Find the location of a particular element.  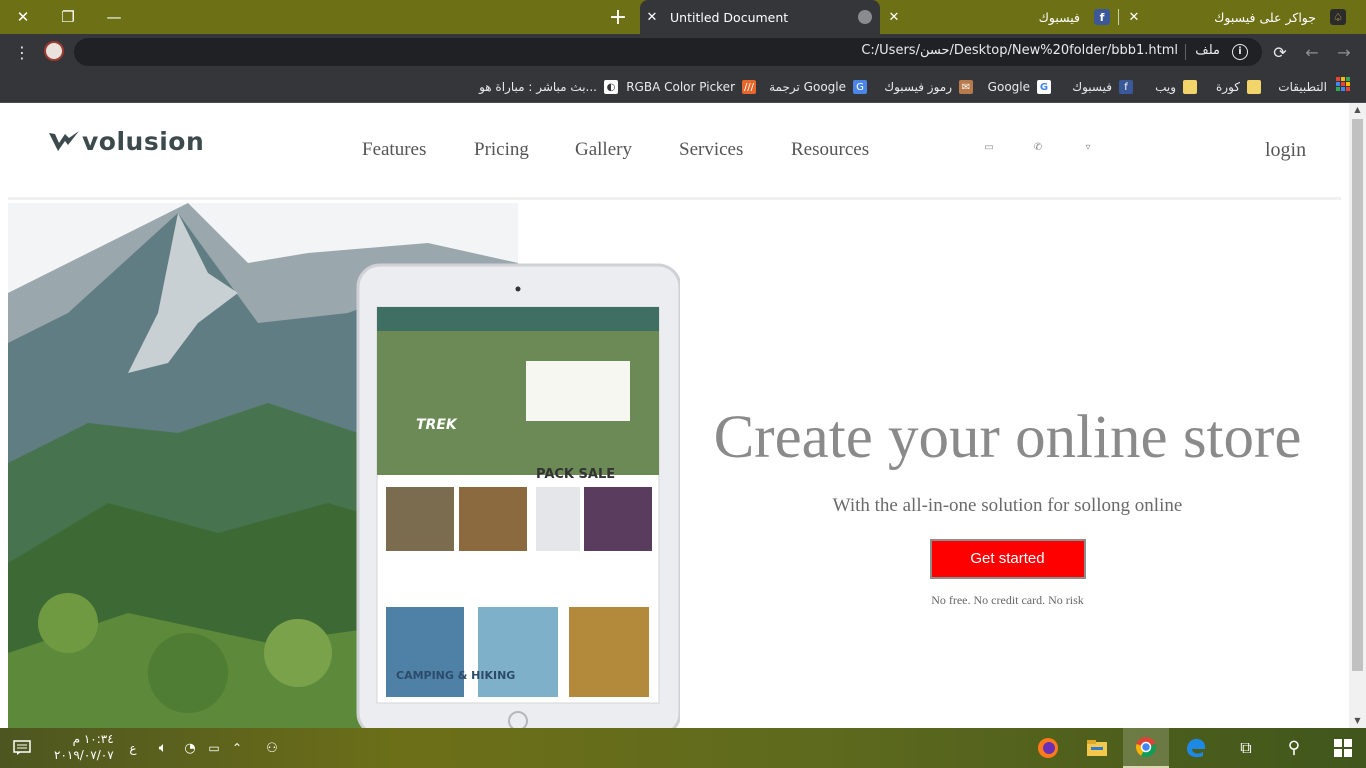

edge-taskbar-icon is located at coordinates (1196, 748).